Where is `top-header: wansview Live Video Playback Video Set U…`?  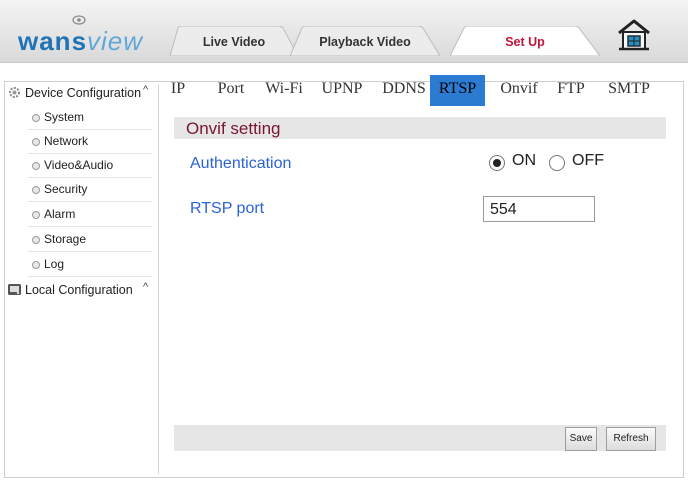
top-header: wansview Live Video Playback Video Set U… is located at coordinates (344, 31).